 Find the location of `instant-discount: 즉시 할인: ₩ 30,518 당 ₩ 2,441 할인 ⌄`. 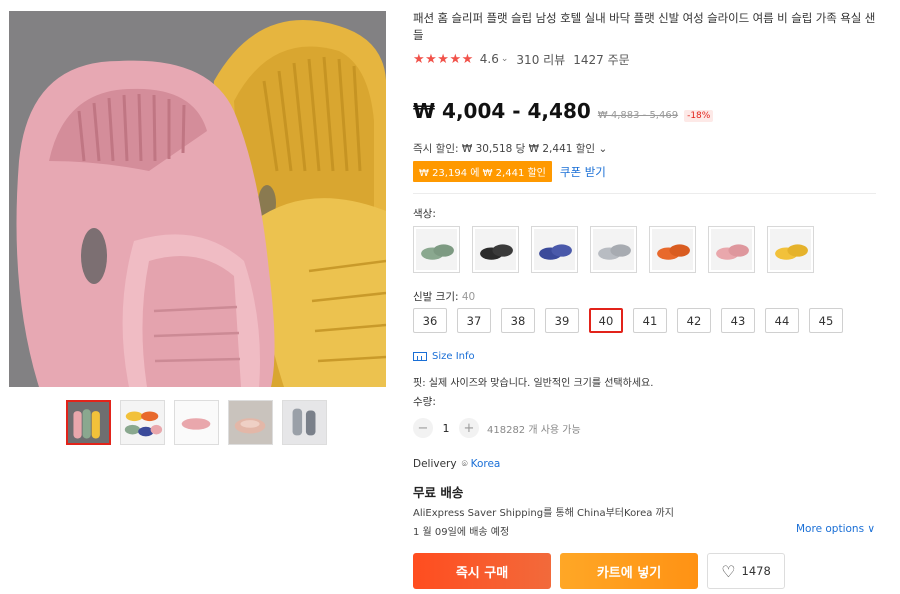

instant-discount: 즉시 할인: ₩ 30,518 당 ₩ 2,441 할인 ⌄ is located at coordinates (510, 148).